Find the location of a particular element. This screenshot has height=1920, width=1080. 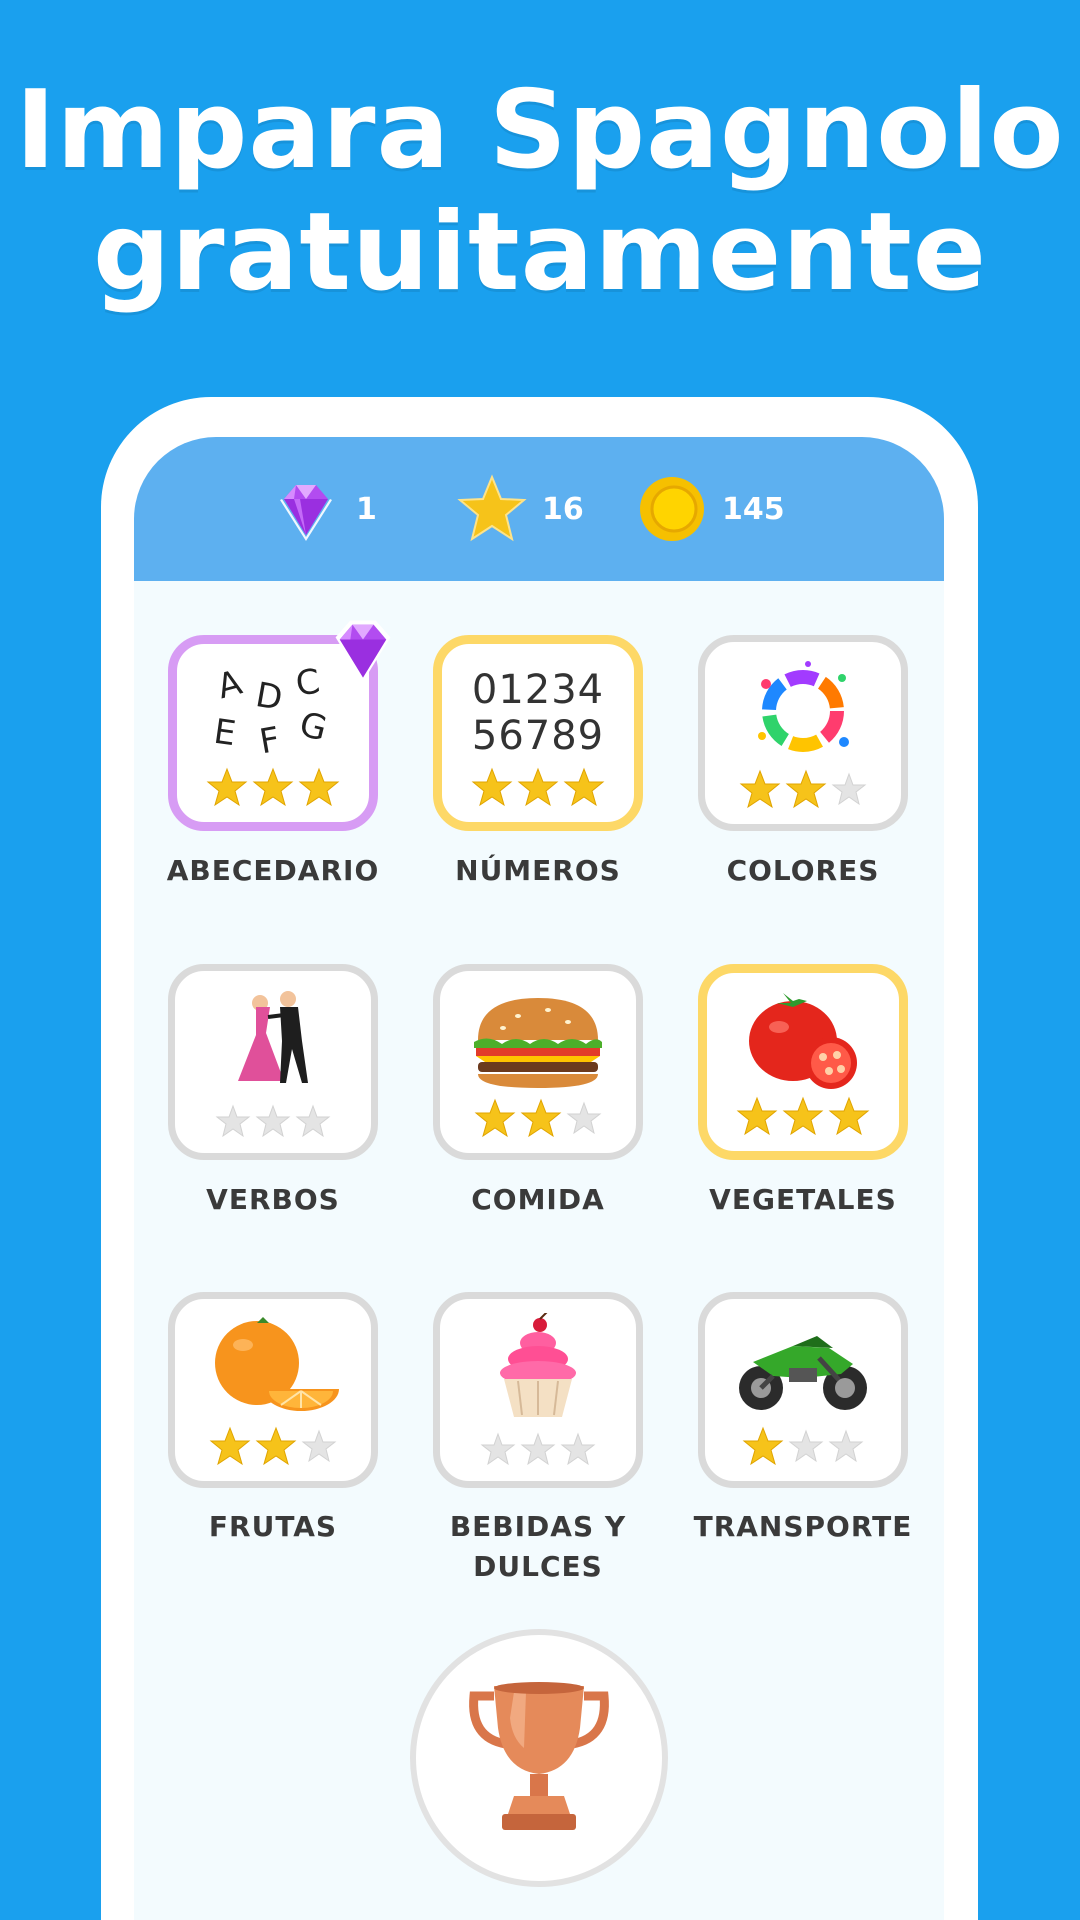

category-label: VEGETALES is located at coordinates (803, 1199).